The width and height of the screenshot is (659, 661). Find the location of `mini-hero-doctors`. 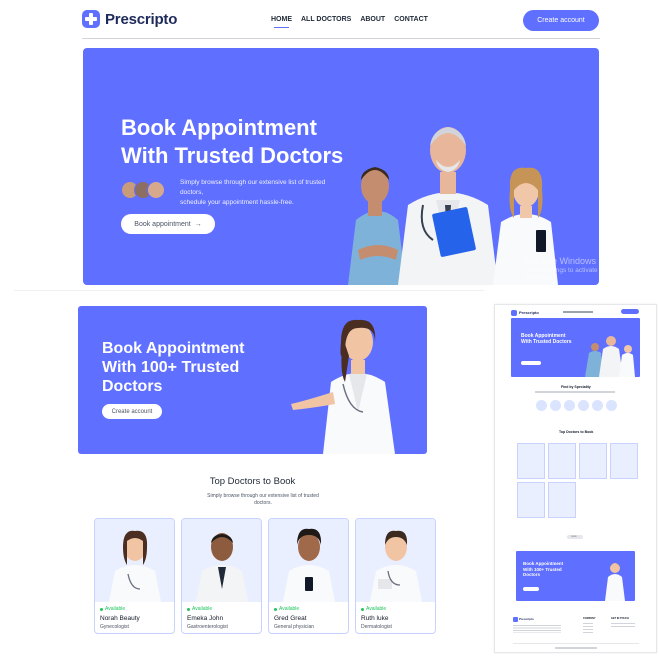

mini-hero-doctors is located at coordinates (610, 356).